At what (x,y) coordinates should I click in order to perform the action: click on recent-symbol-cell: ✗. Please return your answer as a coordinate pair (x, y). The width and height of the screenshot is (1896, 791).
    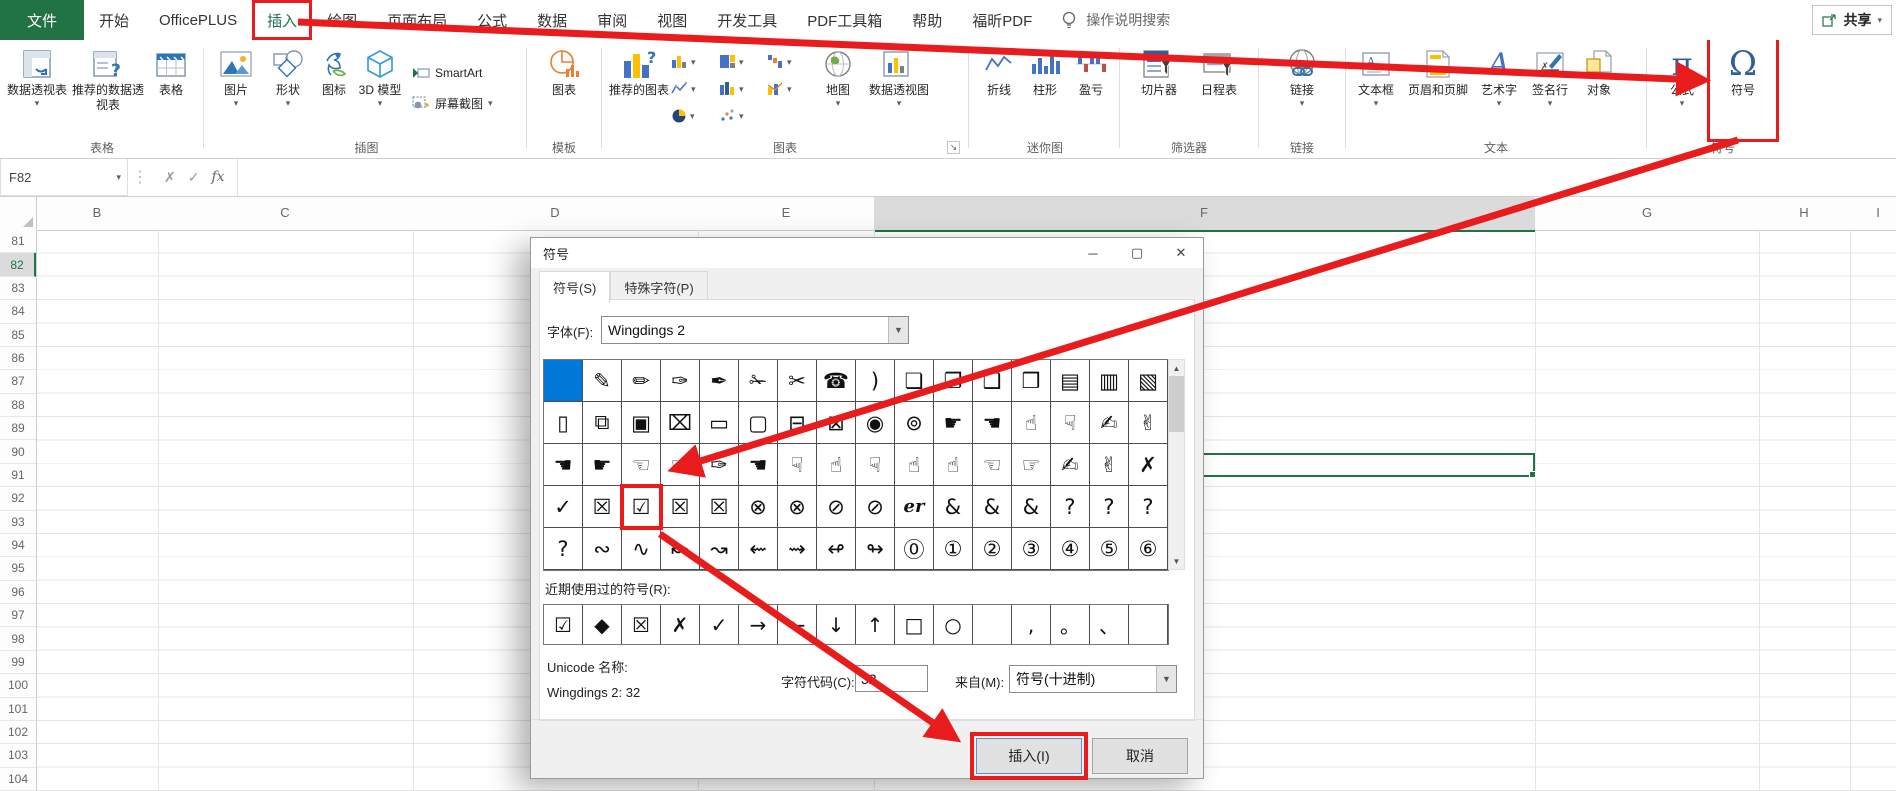
    Looking at the image, I should click on (680, 624).